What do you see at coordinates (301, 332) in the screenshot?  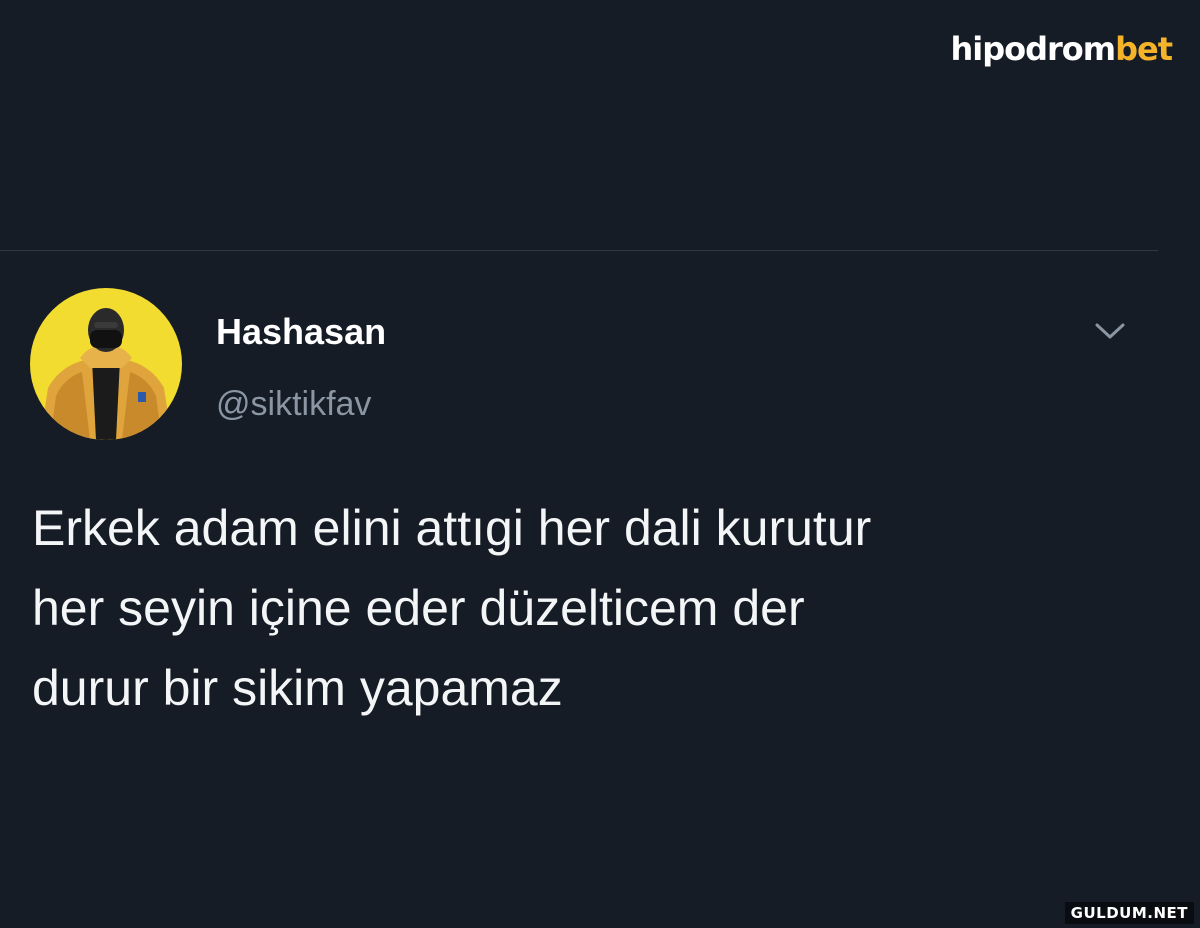 I see `display-name: Hashasan` at bounding box center [301, 332].